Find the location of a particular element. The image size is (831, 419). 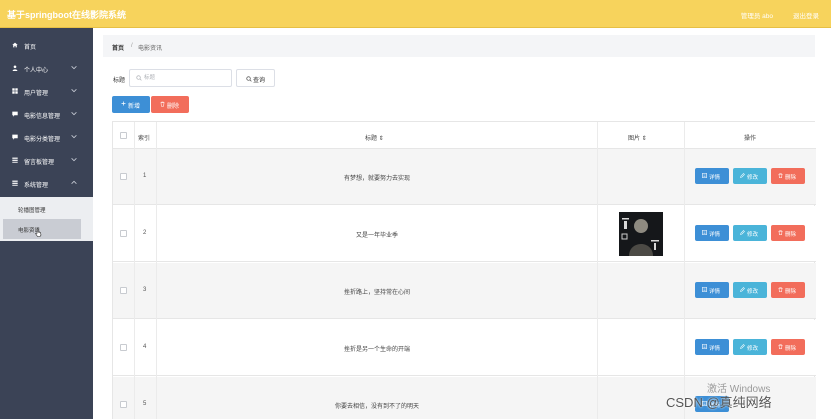

sidebar-item-system: 系统管理 is located at coordinates (46, 183).